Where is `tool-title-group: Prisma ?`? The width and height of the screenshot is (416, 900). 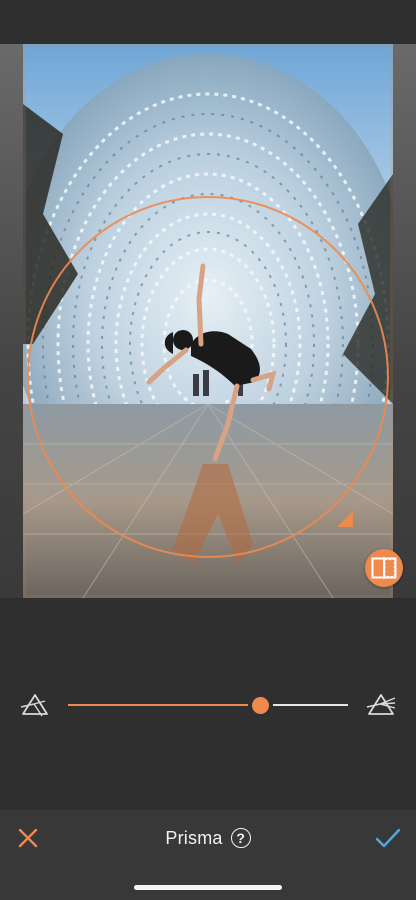
tool-title-group: Prisma ? is located at coordinates (208, 838).